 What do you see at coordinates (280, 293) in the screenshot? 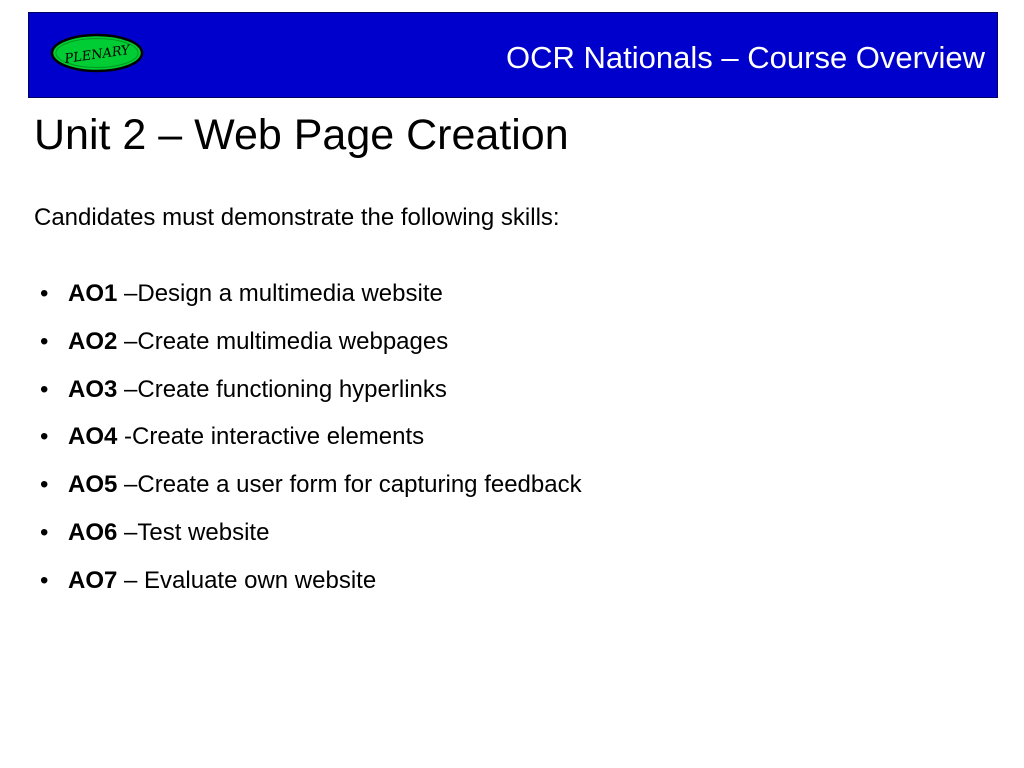
I see `objective-description: –Design a multimedia website` at bounding box center [280, 293].